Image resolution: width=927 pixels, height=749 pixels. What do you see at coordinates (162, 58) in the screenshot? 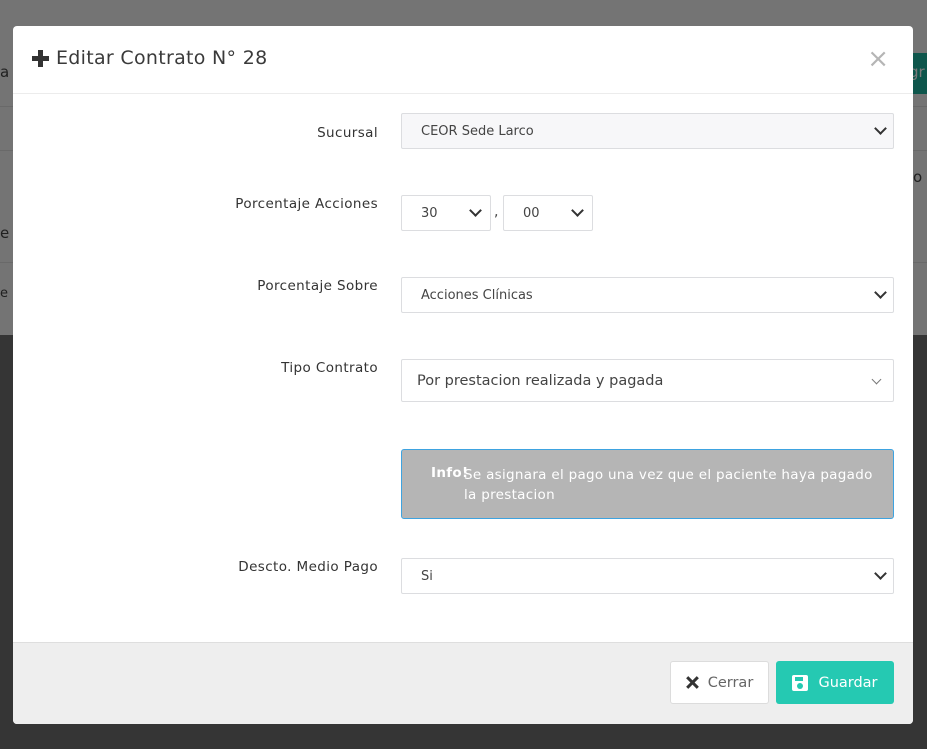
I see `modal-title: Editar Contrato N° 28` at bounding box center [162, 58].